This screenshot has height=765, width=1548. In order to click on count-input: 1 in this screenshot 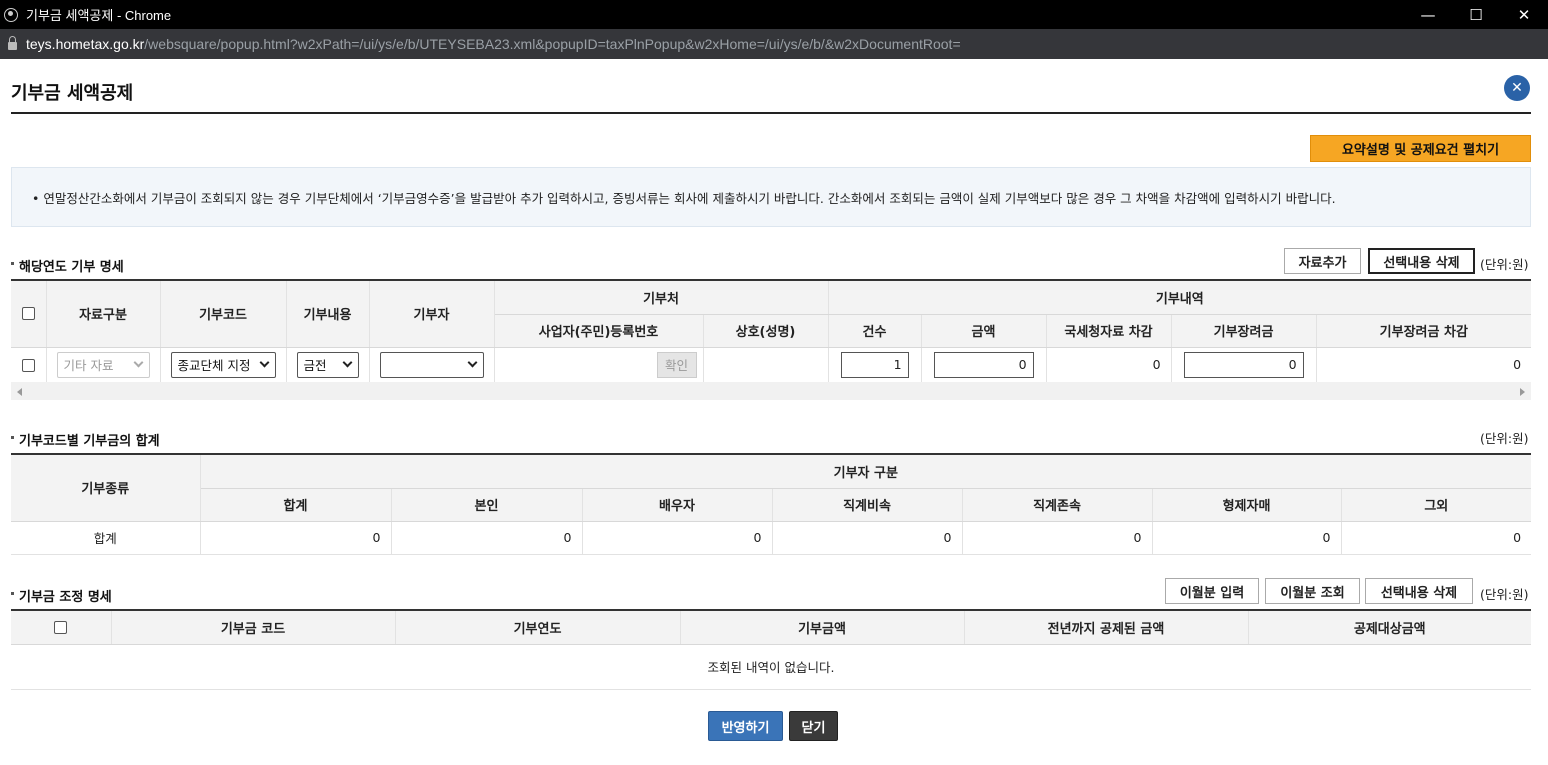, I will do `click(874, 364)`.